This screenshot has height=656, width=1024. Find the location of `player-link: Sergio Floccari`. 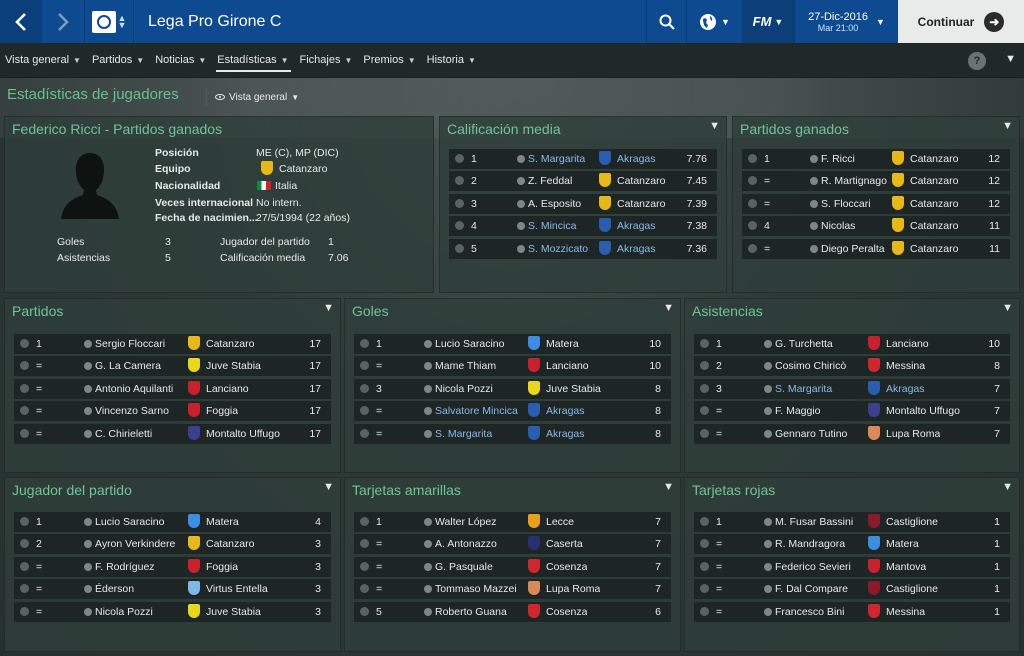

player-link: Sergio Floccari is located at coordinates (134, 344).